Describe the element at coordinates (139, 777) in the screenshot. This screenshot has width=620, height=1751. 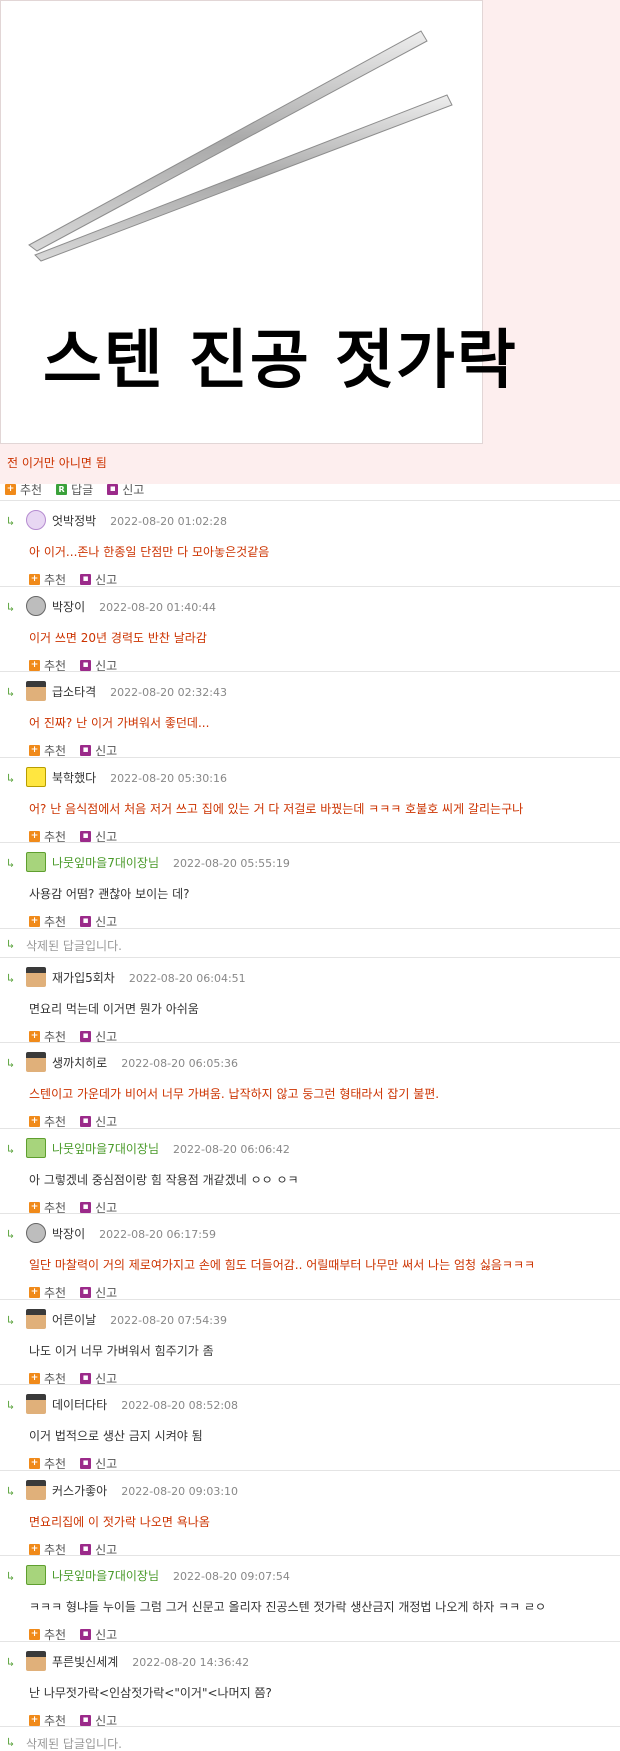
I see `comment-author: 북학했다 2022-08-20 05:30:16` at that location.